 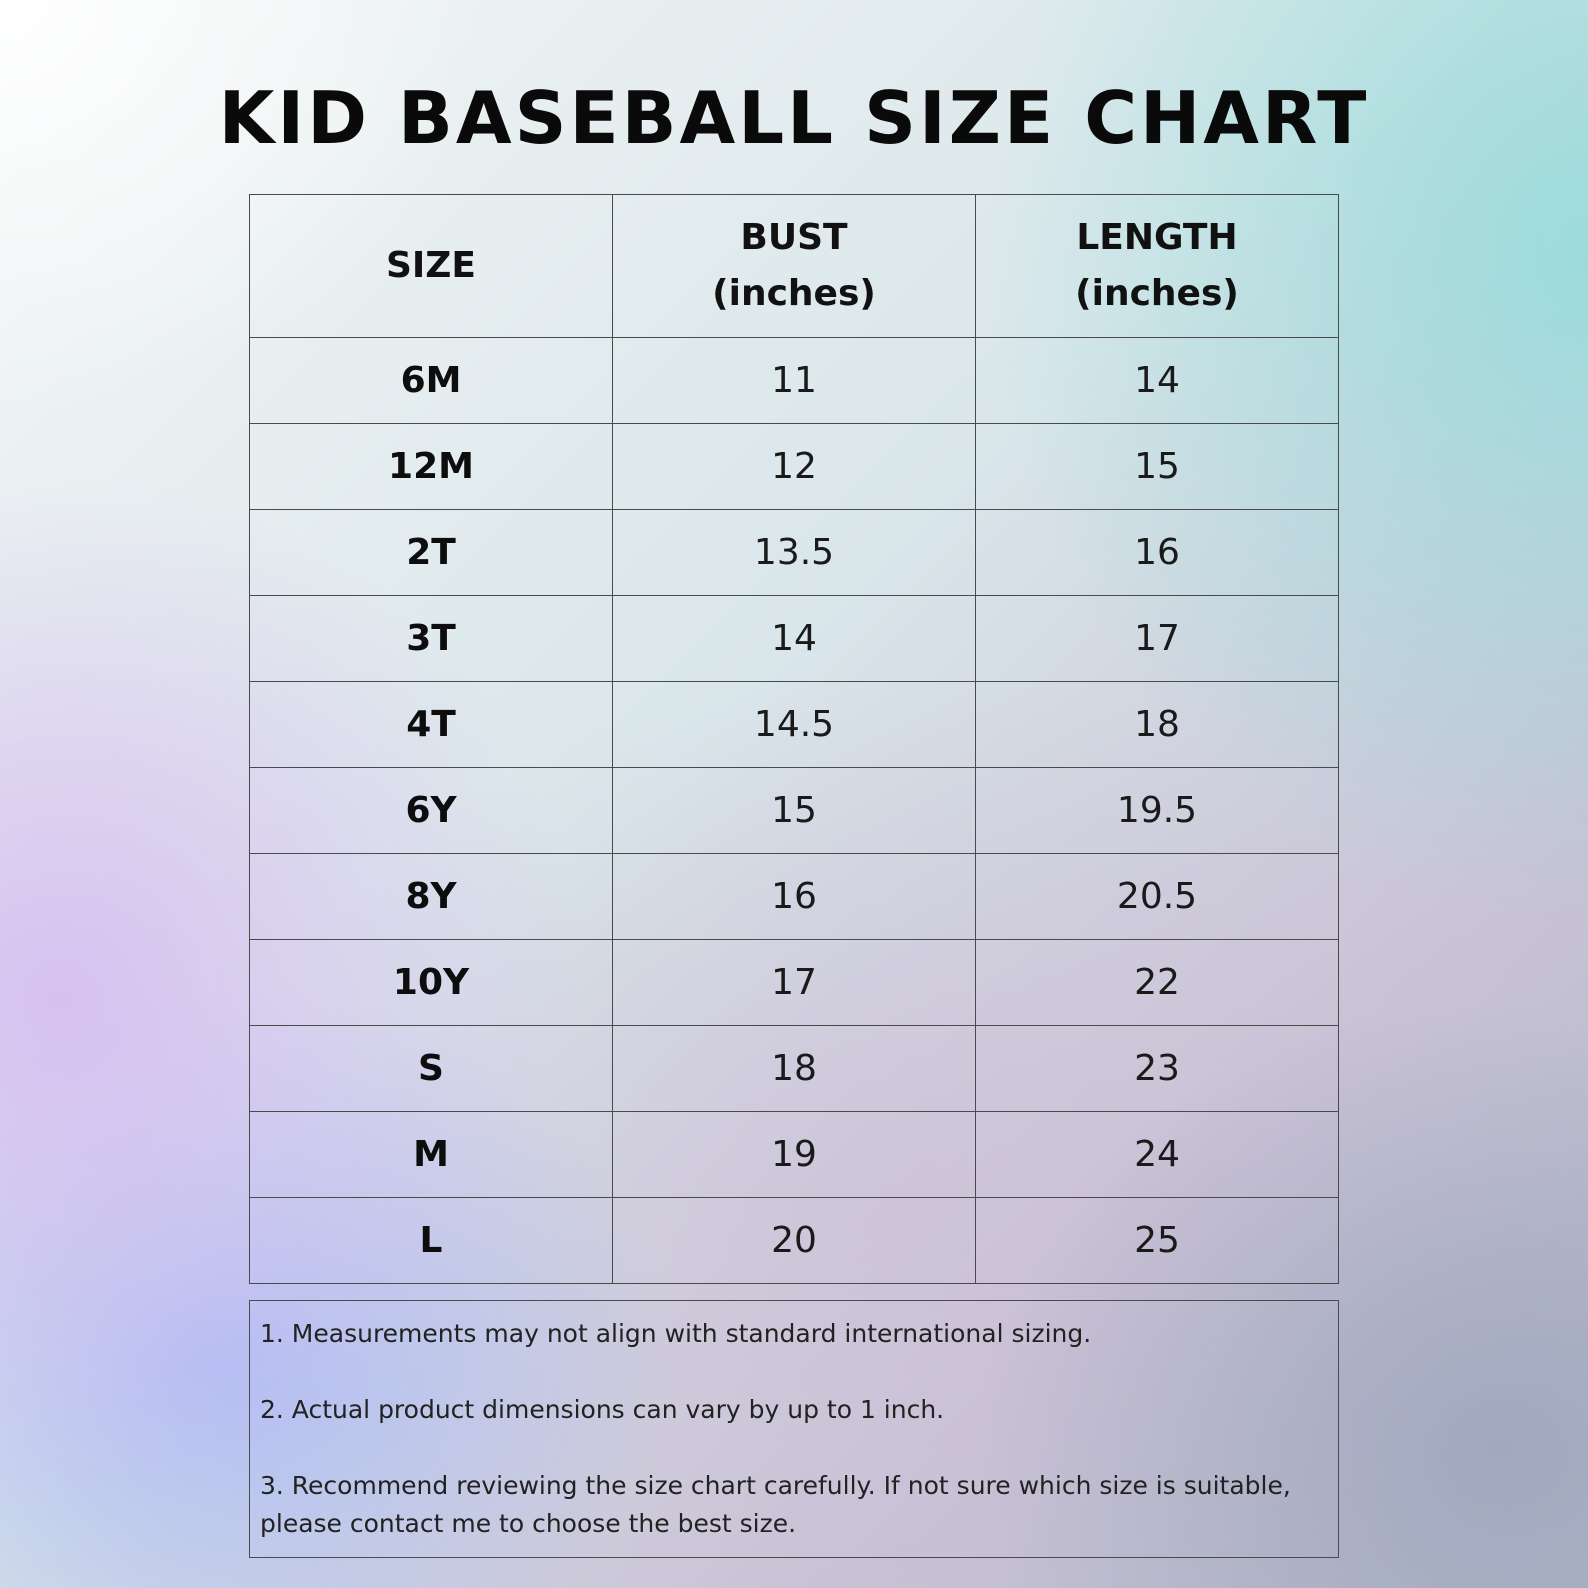 I want to click on bust-cell: 16, so click(x=794, y=896).